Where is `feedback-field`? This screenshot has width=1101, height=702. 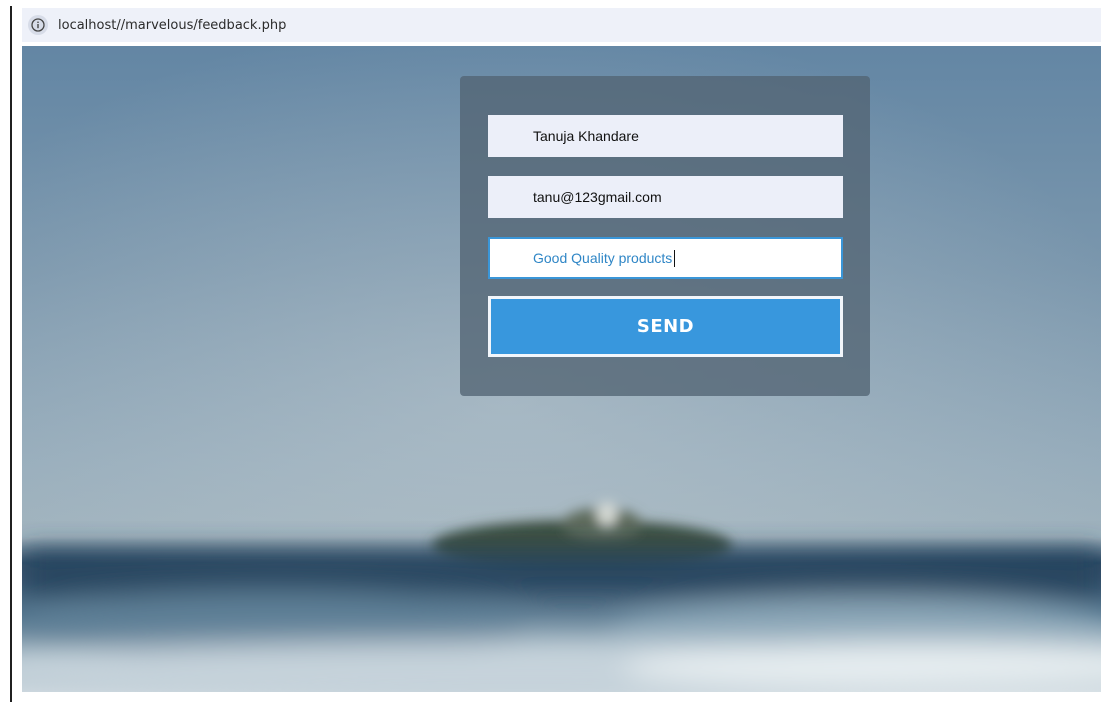
feedback-field is located at coordinates (665, 258).